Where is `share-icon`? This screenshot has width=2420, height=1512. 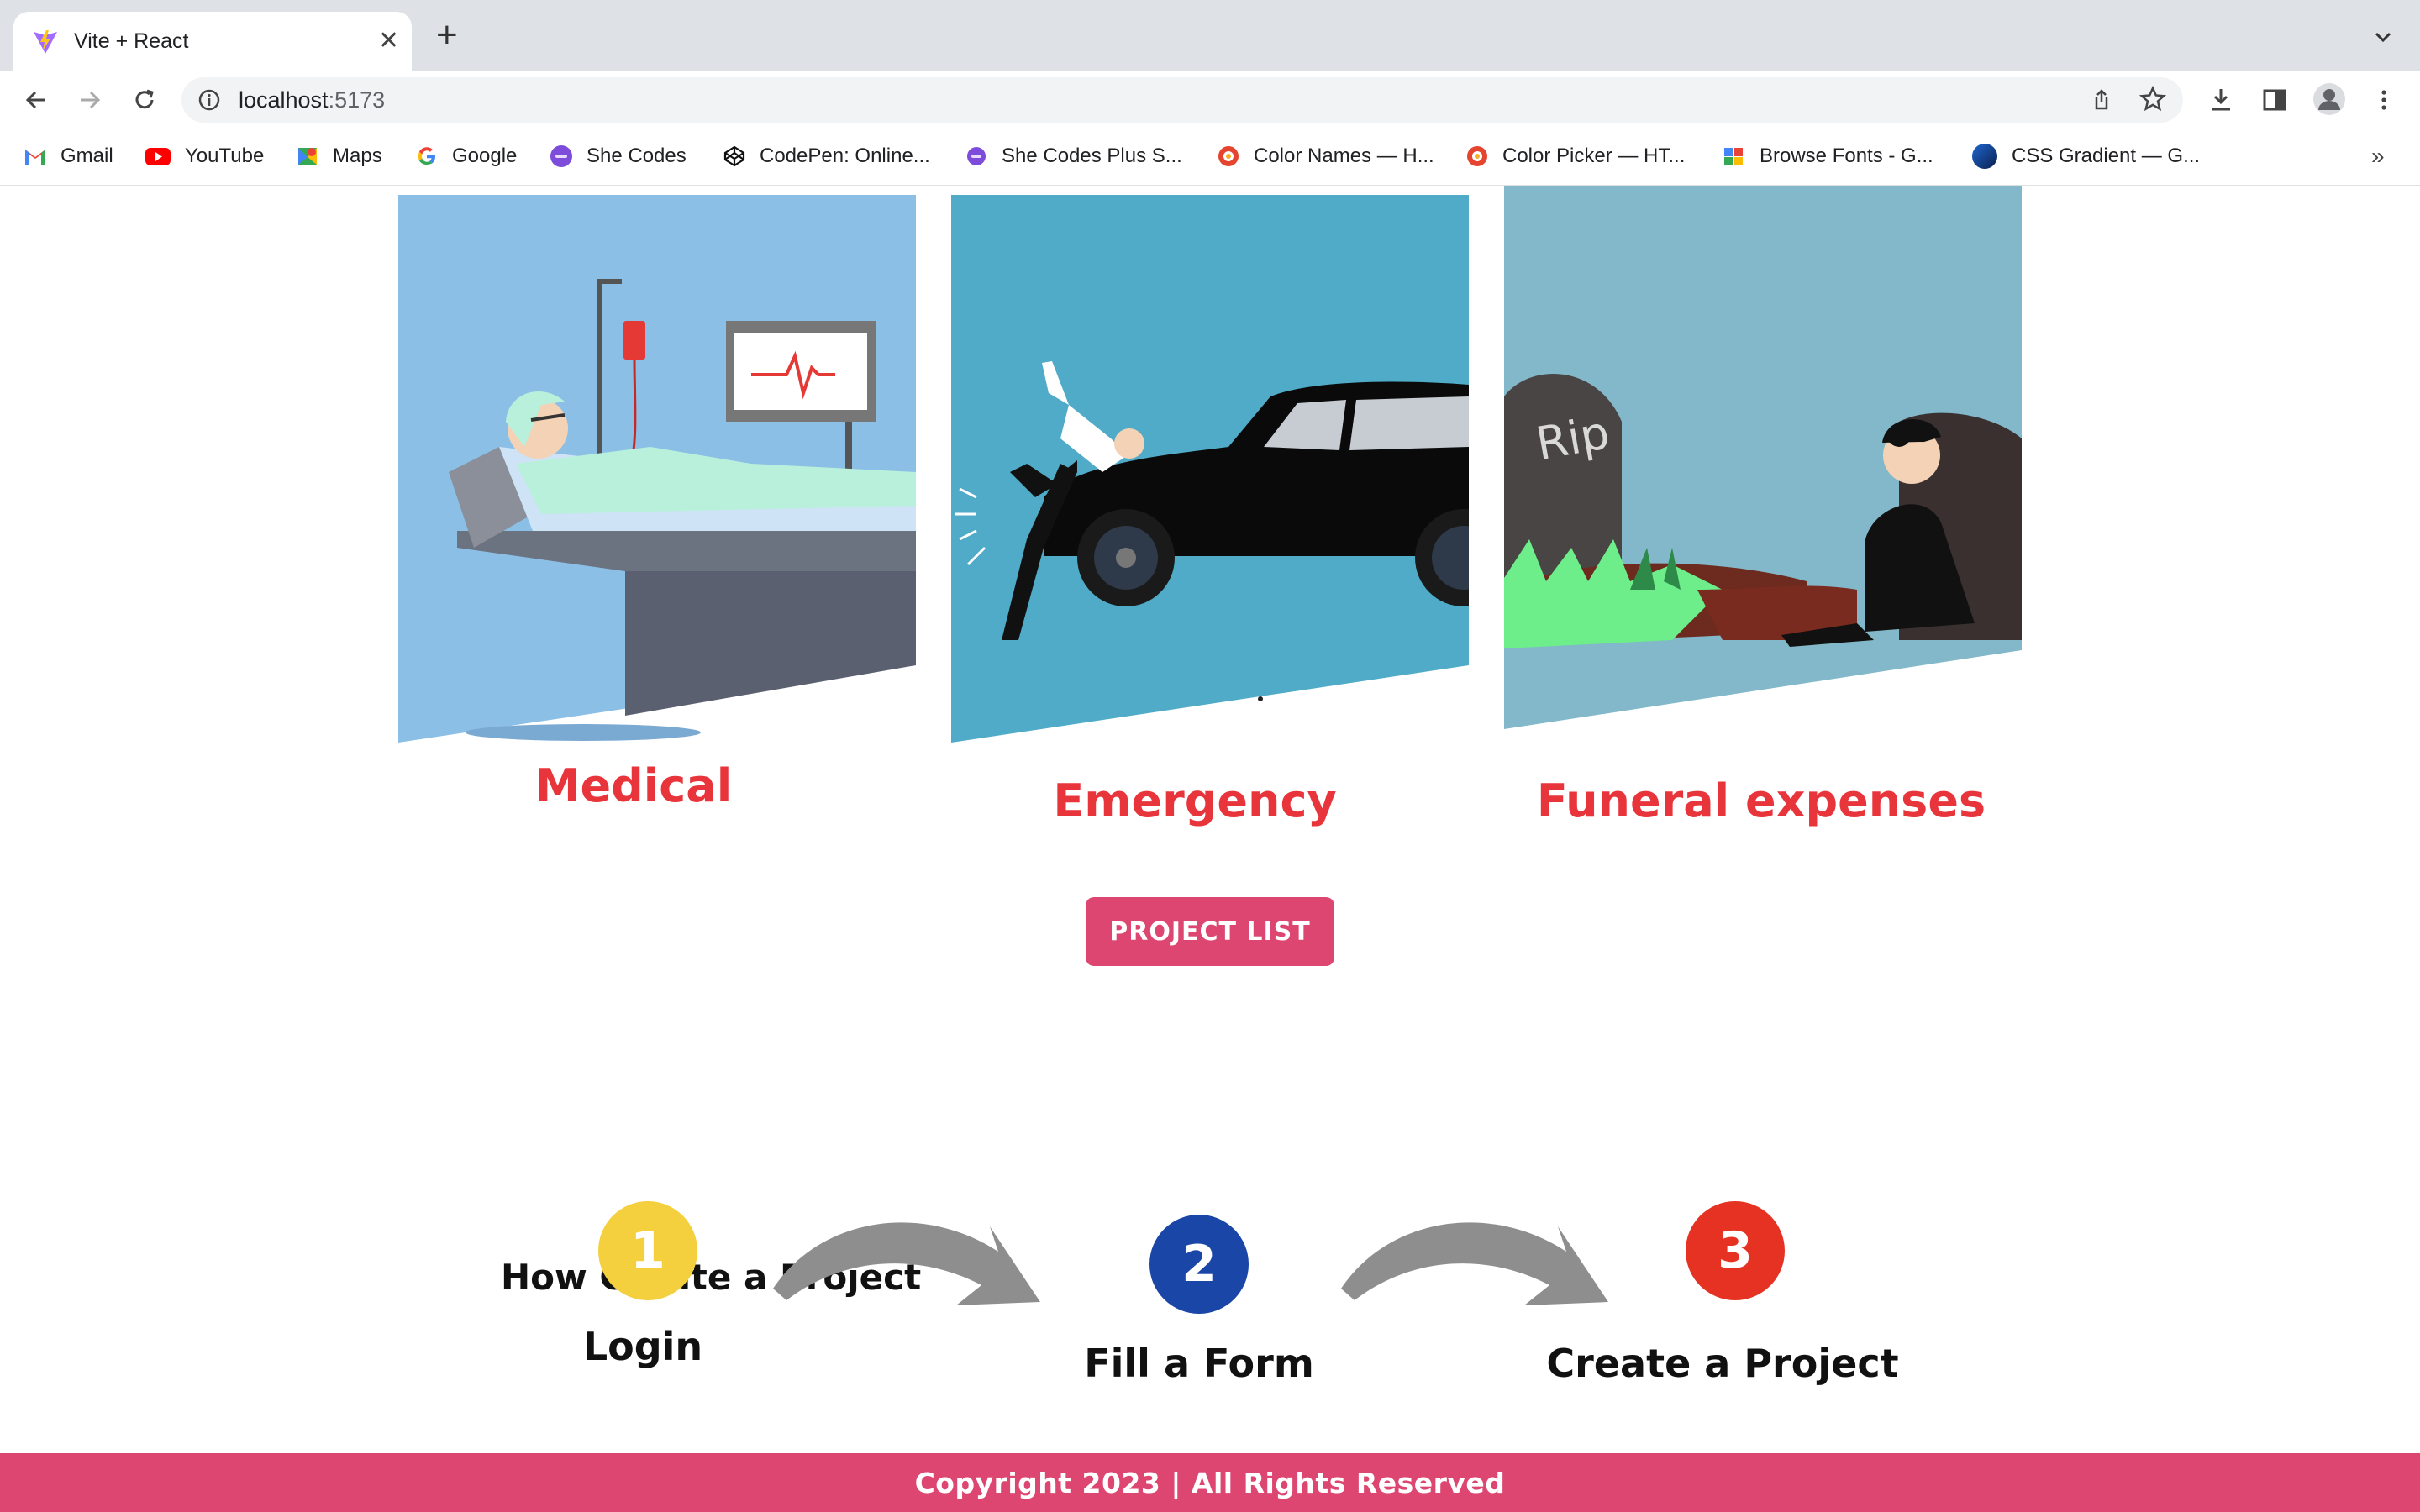
share-icon is located at coordinates (2101, 100).